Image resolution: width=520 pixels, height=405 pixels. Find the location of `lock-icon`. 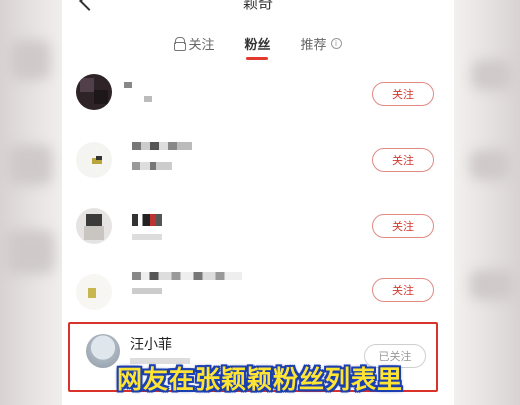

lock-icon is located at coordinates (180, 44).